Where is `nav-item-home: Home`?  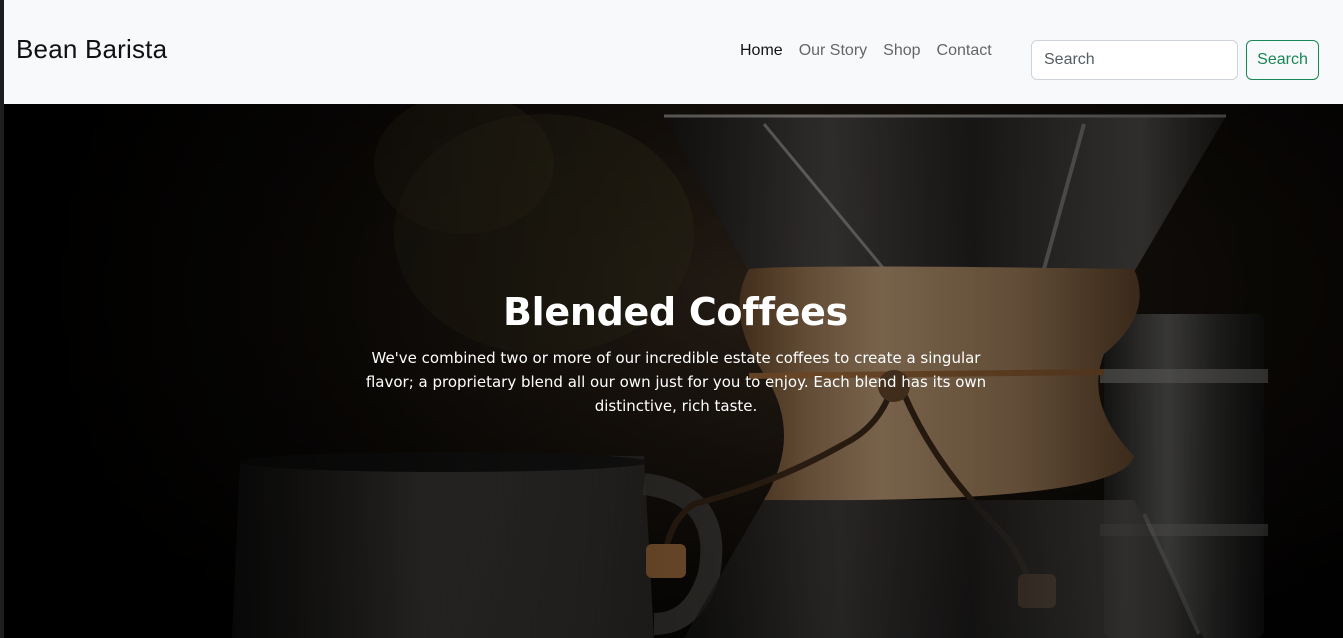 nav-item-home: Home is located at coordinates (761, 51).